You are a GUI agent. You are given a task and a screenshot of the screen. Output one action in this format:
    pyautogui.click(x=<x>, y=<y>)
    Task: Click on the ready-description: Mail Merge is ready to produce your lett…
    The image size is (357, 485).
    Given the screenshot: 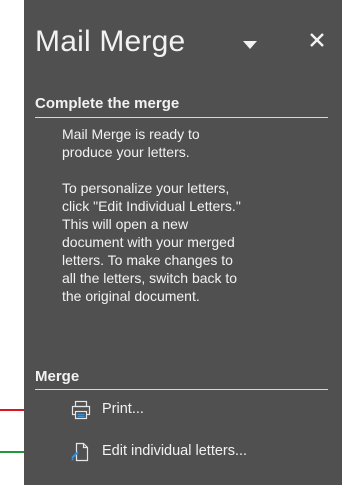 What is the action you would take?
    pyautogui.click(x=197, y=143)
    